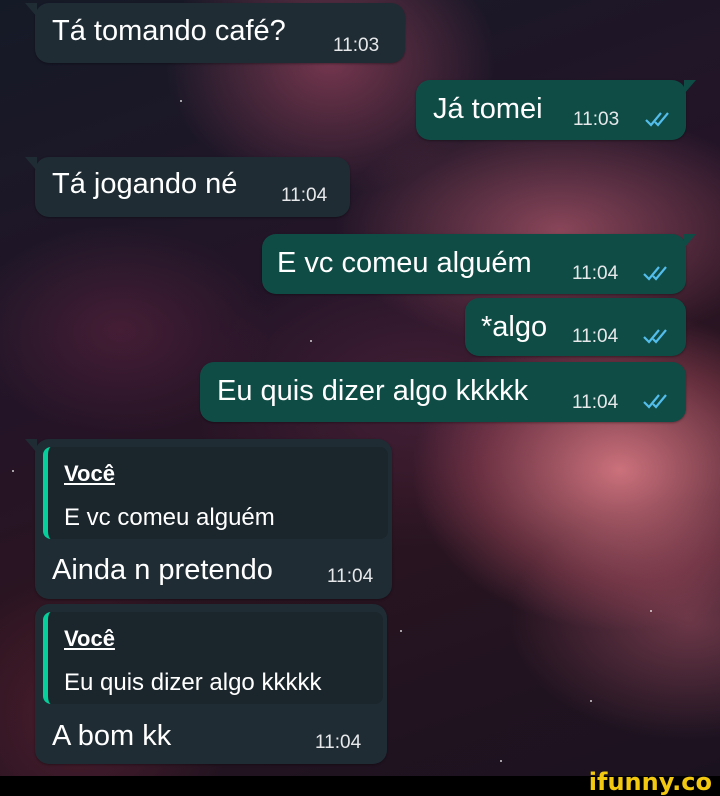  I want to click on message-text: Eu quis dizer algo kkkkk, so click(373, 391).